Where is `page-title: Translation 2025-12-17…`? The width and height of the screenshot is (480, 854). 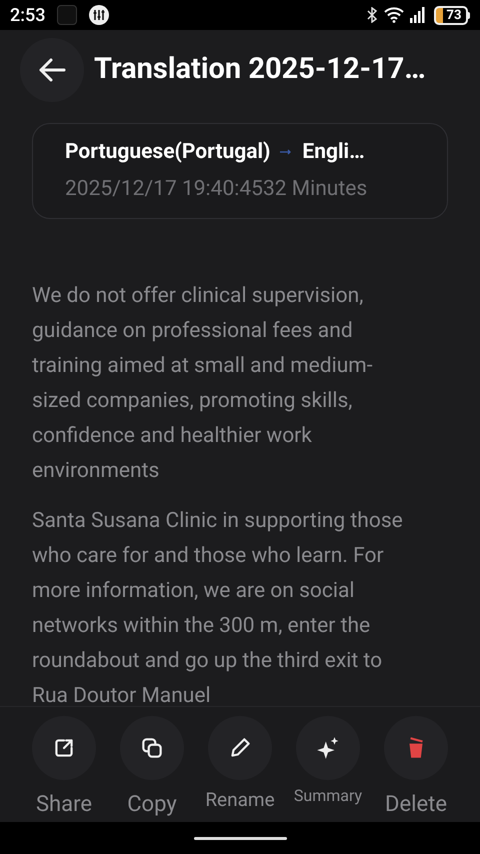 page-title: Translation 2025-12-17… is located at coordinates (260, 69).